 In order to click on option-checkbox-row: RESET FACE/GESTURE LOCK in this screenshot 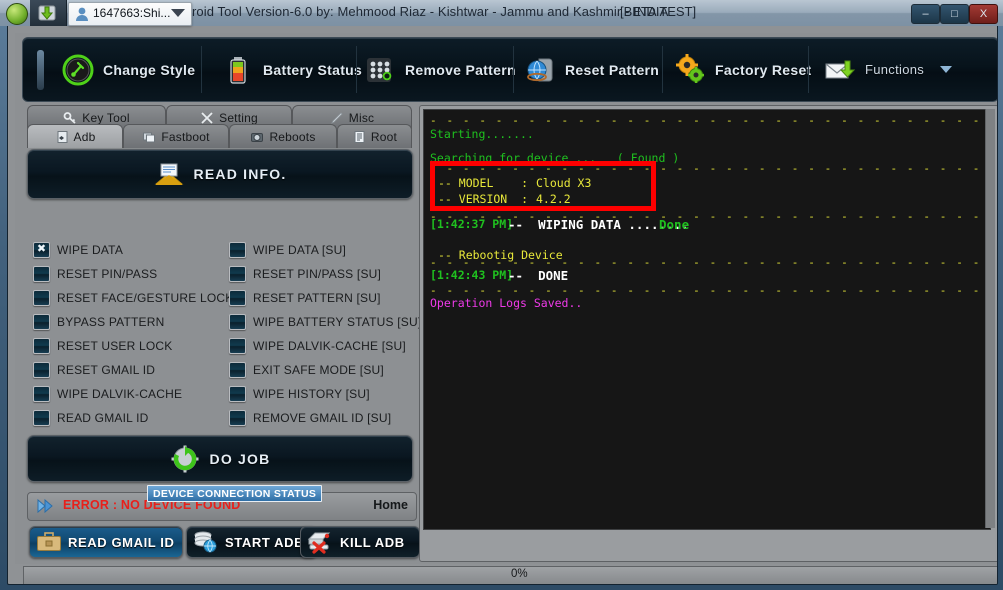, I will do `click(133, 298)`.